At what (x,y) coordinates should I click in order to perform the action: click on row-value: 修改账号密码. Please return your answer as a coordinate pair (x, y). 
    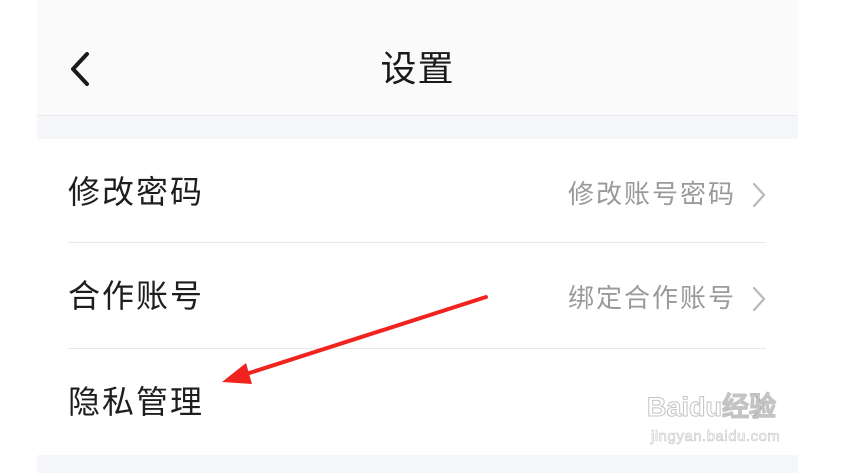
    Looking at the image, I should click on (651, 195).